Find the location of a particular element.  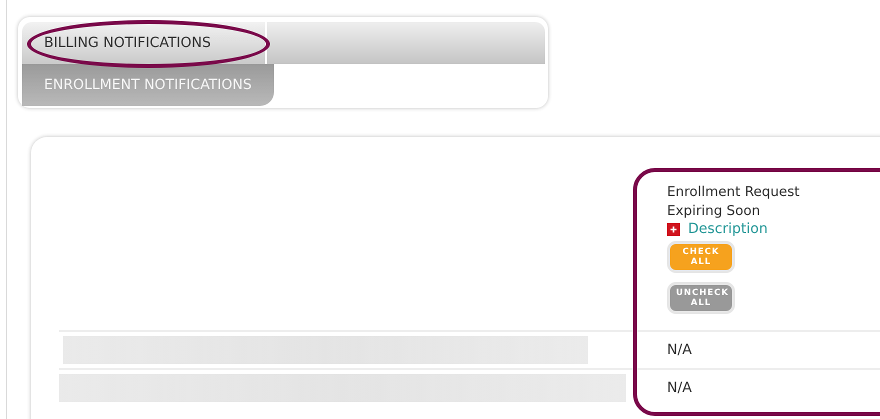

description-link: Description is located at coordinates (728, 229).